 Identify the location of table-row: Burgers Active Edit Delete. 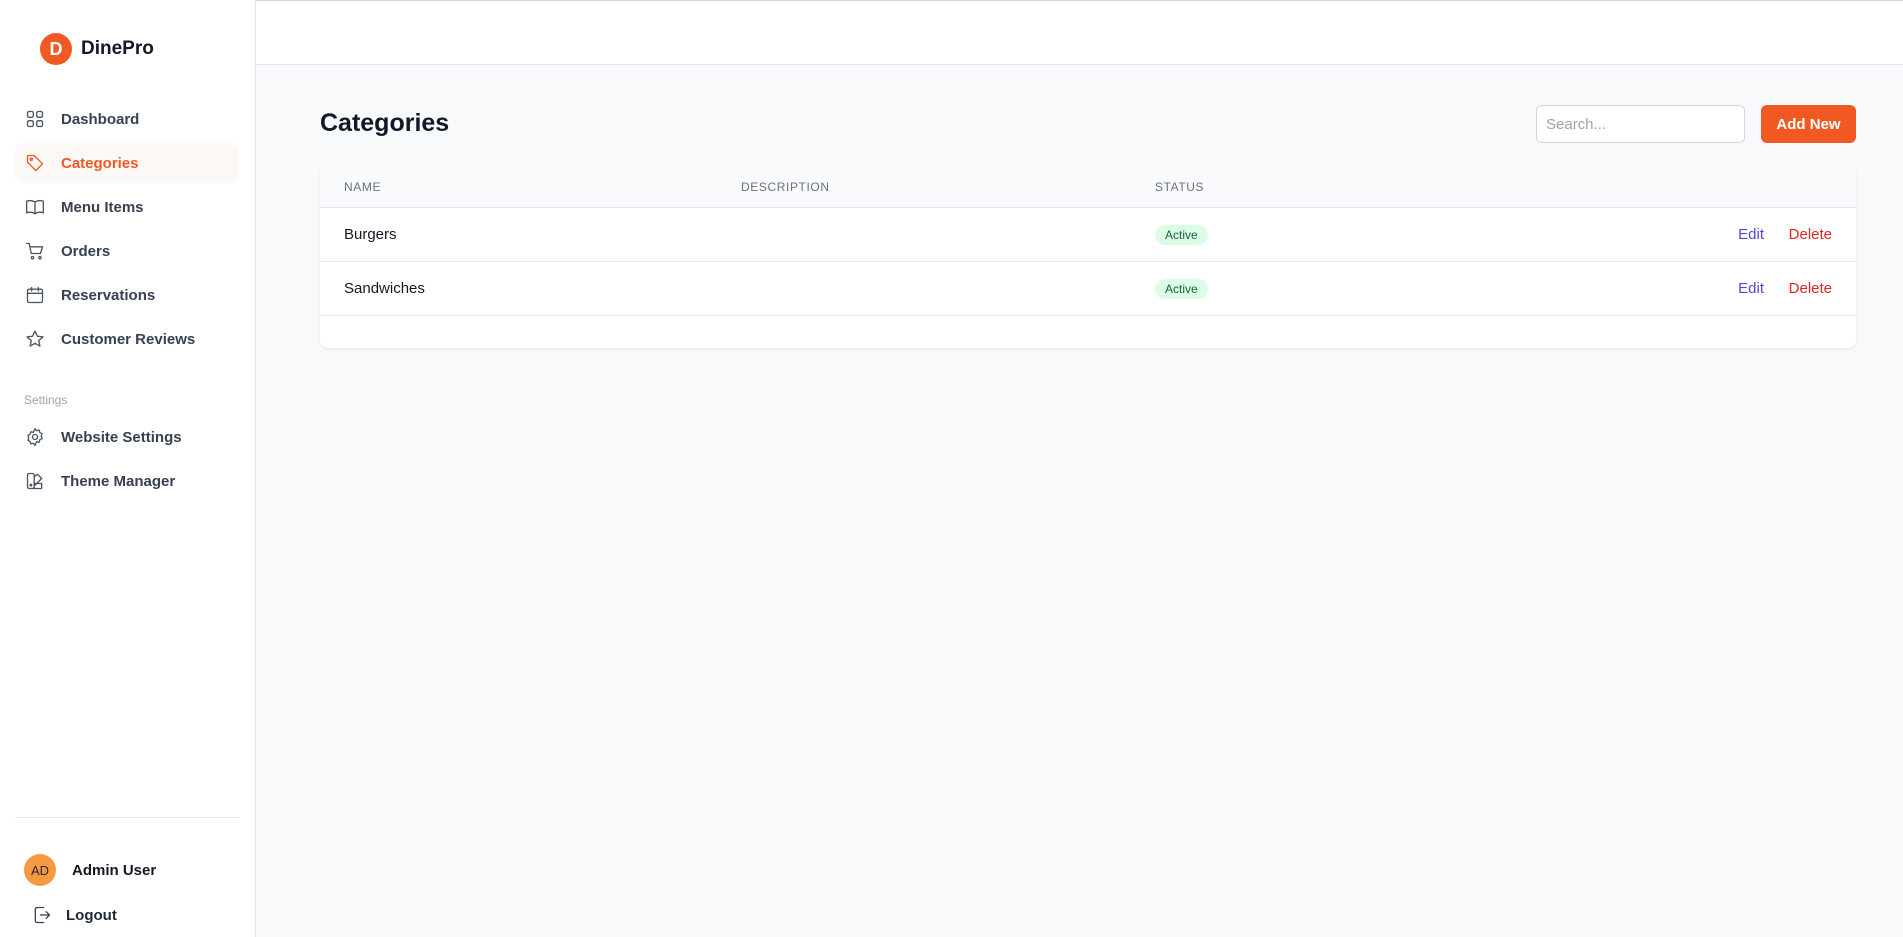
(1088, 235).